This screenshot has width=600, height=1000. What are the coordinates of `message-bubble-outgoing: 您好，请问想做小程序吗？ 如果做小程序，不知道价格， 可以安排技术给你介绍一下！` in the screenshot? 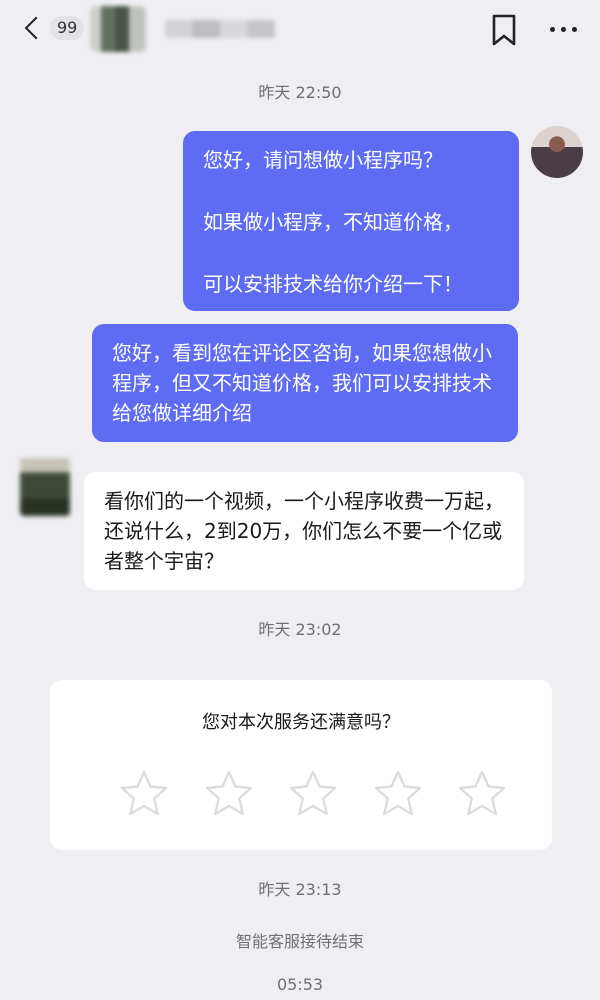 It's located at (351, 221).